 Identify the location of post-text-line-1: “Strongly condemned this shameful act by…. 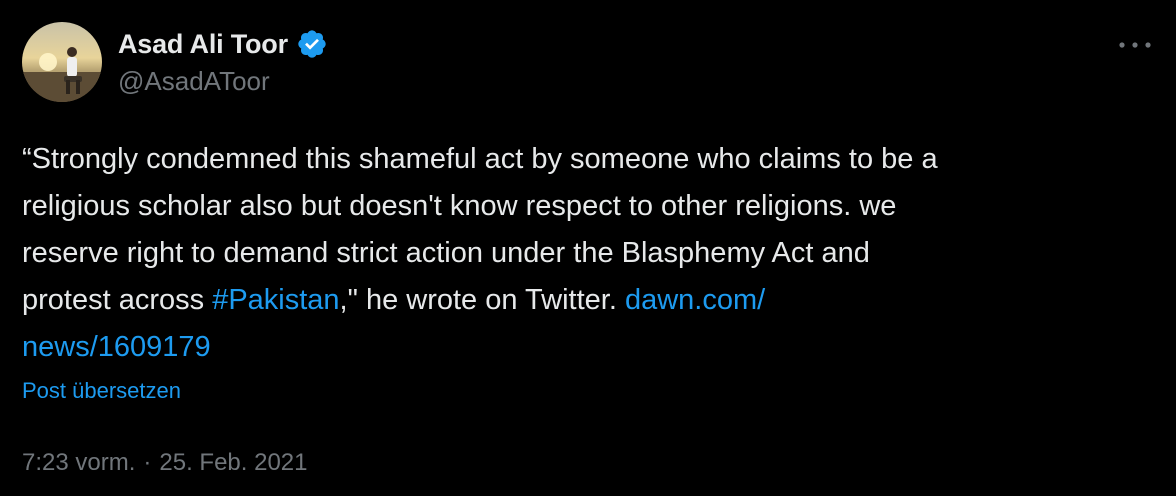
(480, 159).